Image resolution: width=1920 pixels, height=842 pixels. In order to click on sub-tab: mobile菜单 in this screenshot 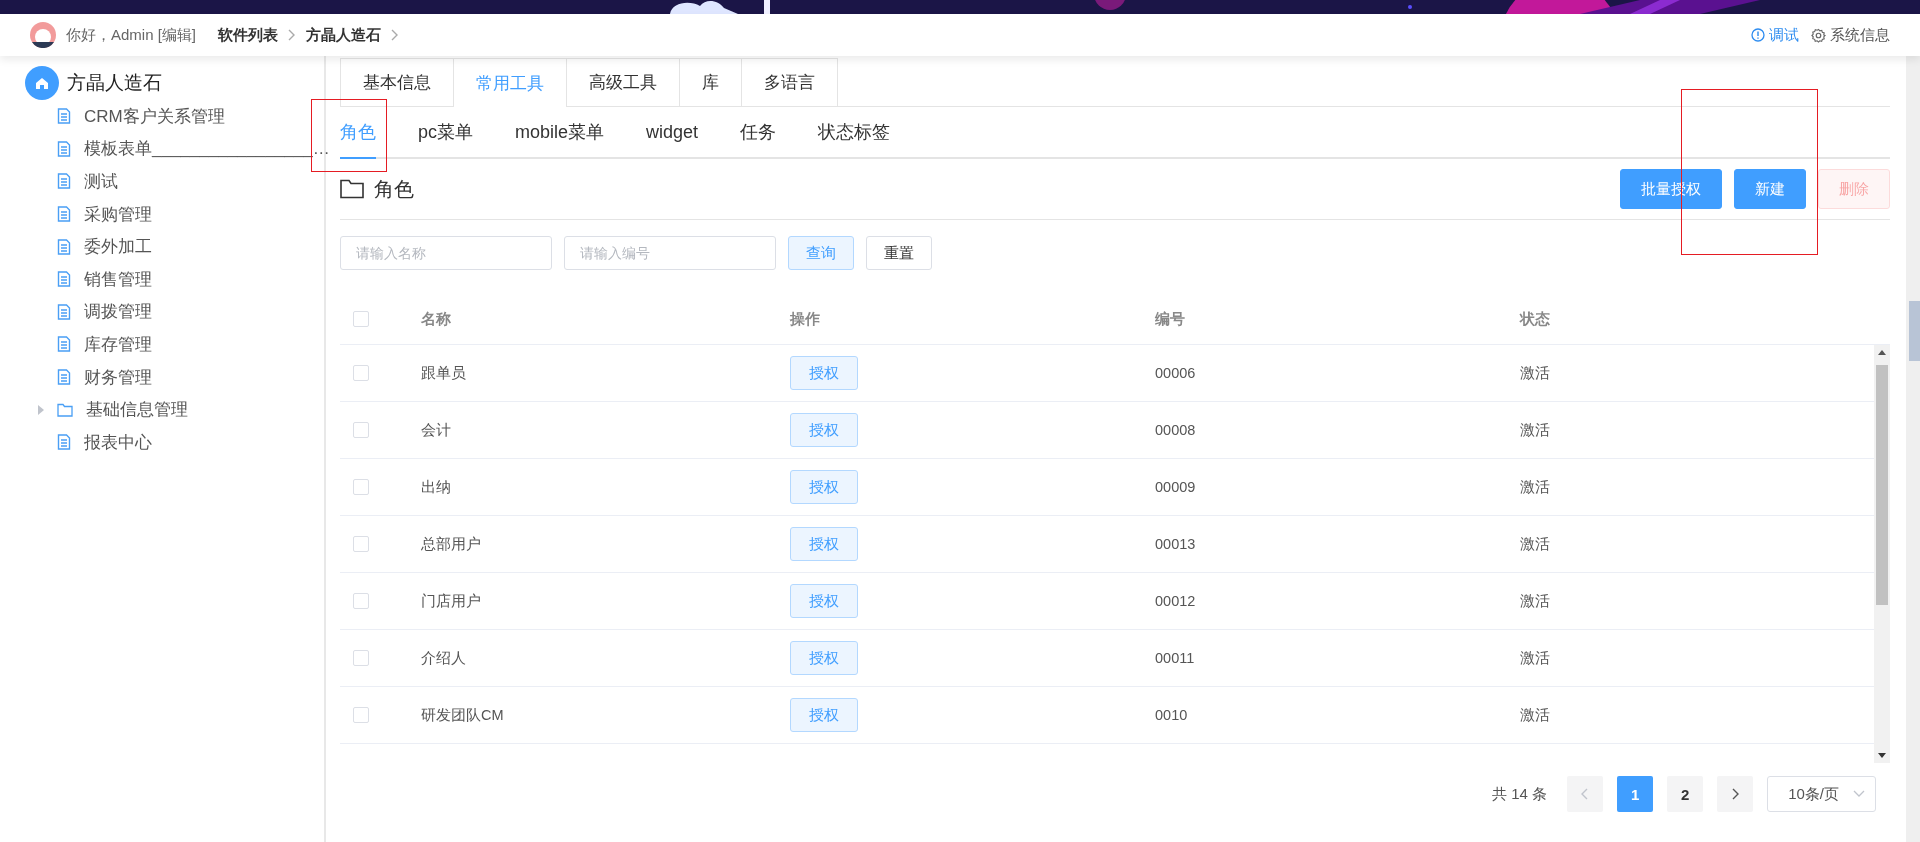, I will do `click(581, 132)`.